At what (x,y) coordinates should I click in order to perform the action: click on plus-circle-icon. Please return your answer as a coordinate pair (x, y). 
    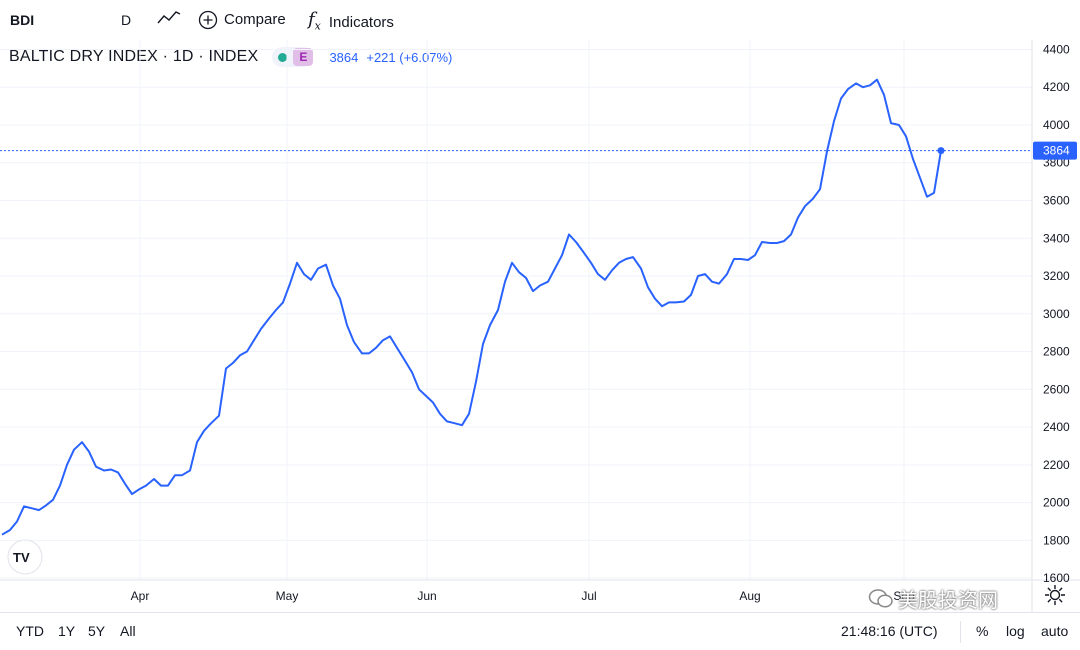
    Looking at the image, I should click on (208, 20).